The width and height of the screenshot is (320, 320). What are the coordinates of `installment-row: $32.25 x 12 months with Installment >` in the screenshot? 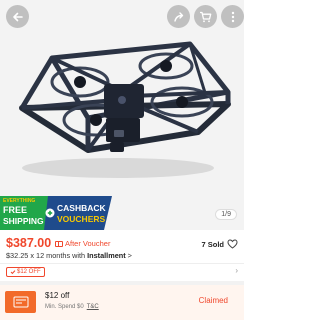 It's located at (69, 255).